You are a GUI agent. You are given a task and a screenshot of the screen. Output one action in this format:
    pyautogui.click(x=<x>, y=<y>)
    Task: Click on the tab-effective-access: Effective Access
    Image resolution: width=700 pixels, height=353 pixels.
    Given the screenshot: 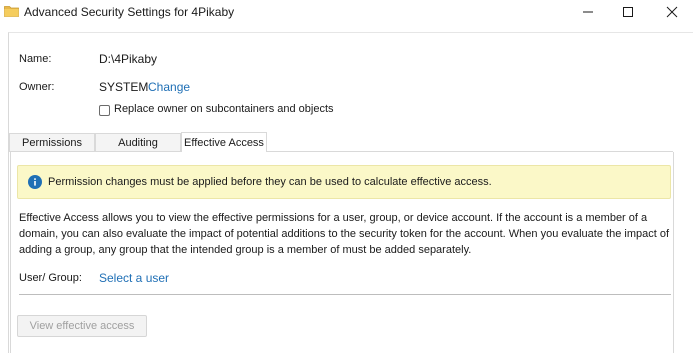 What is the action you would take?
    pyautogui.click(x=224, y=142)
    